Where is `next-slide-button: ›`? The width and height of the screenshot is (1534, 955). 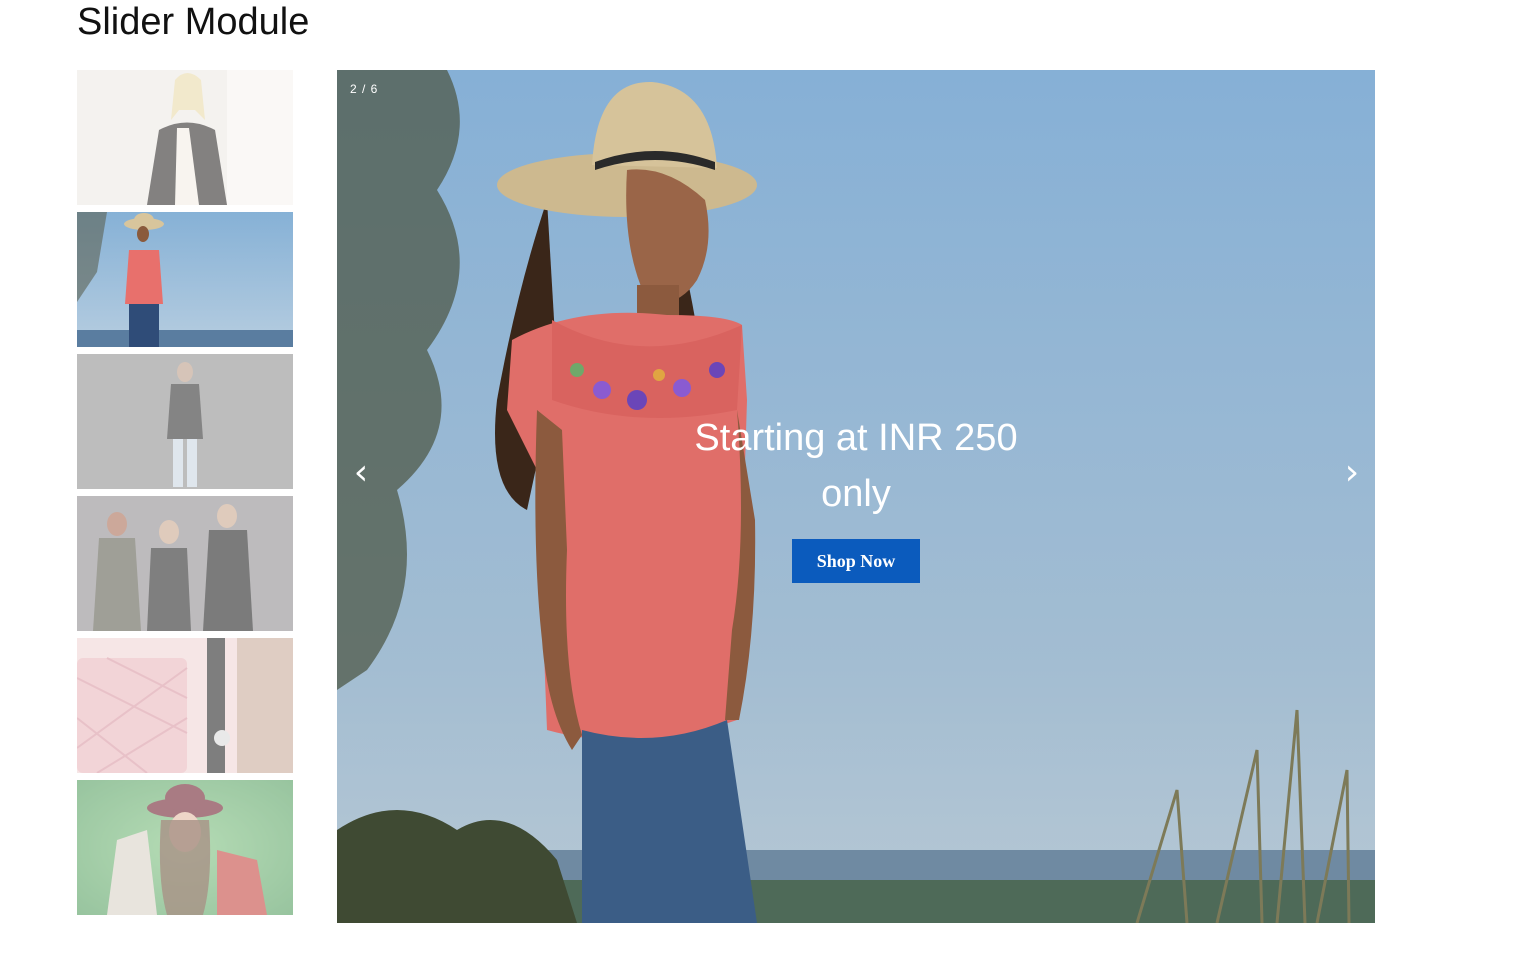 next-slide-button: › is located at coordinates (1352, 473).